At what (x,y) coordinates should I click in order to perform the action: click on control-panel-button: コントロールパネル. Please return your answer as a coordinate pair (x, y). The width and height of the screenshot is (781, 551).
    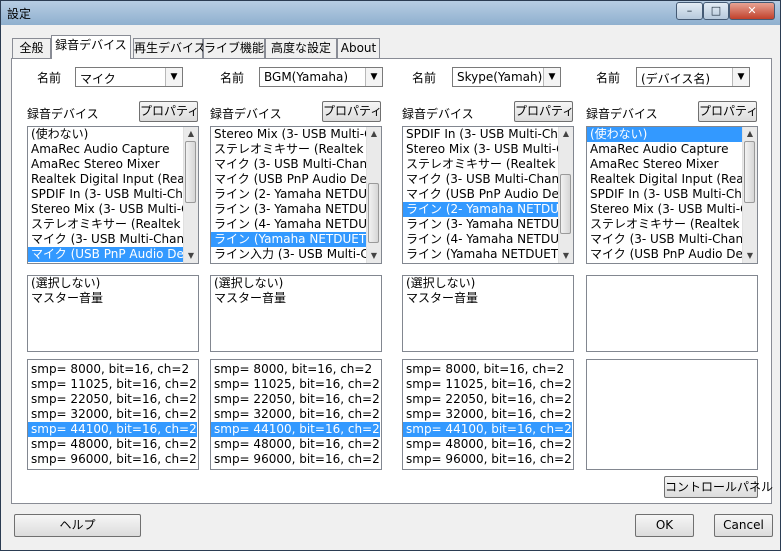
    Looking at the image, I should click on (718, 487).